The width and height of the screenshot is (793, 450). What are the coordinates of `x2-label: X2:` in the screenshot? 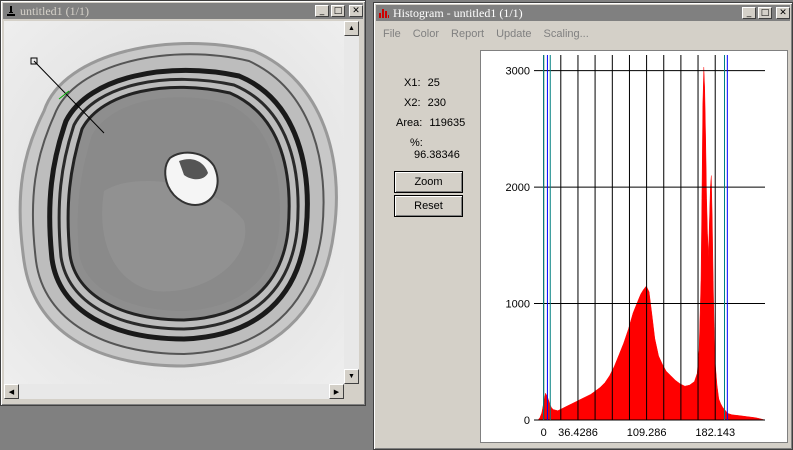 It's located at (412, 103).